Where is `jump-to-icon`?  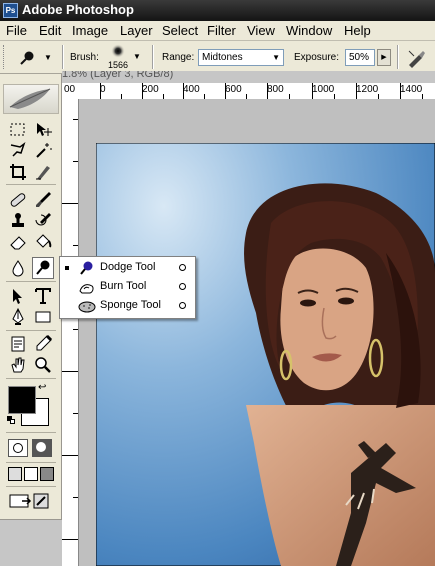 jump-to-icon is located at coordinates (29, 501).